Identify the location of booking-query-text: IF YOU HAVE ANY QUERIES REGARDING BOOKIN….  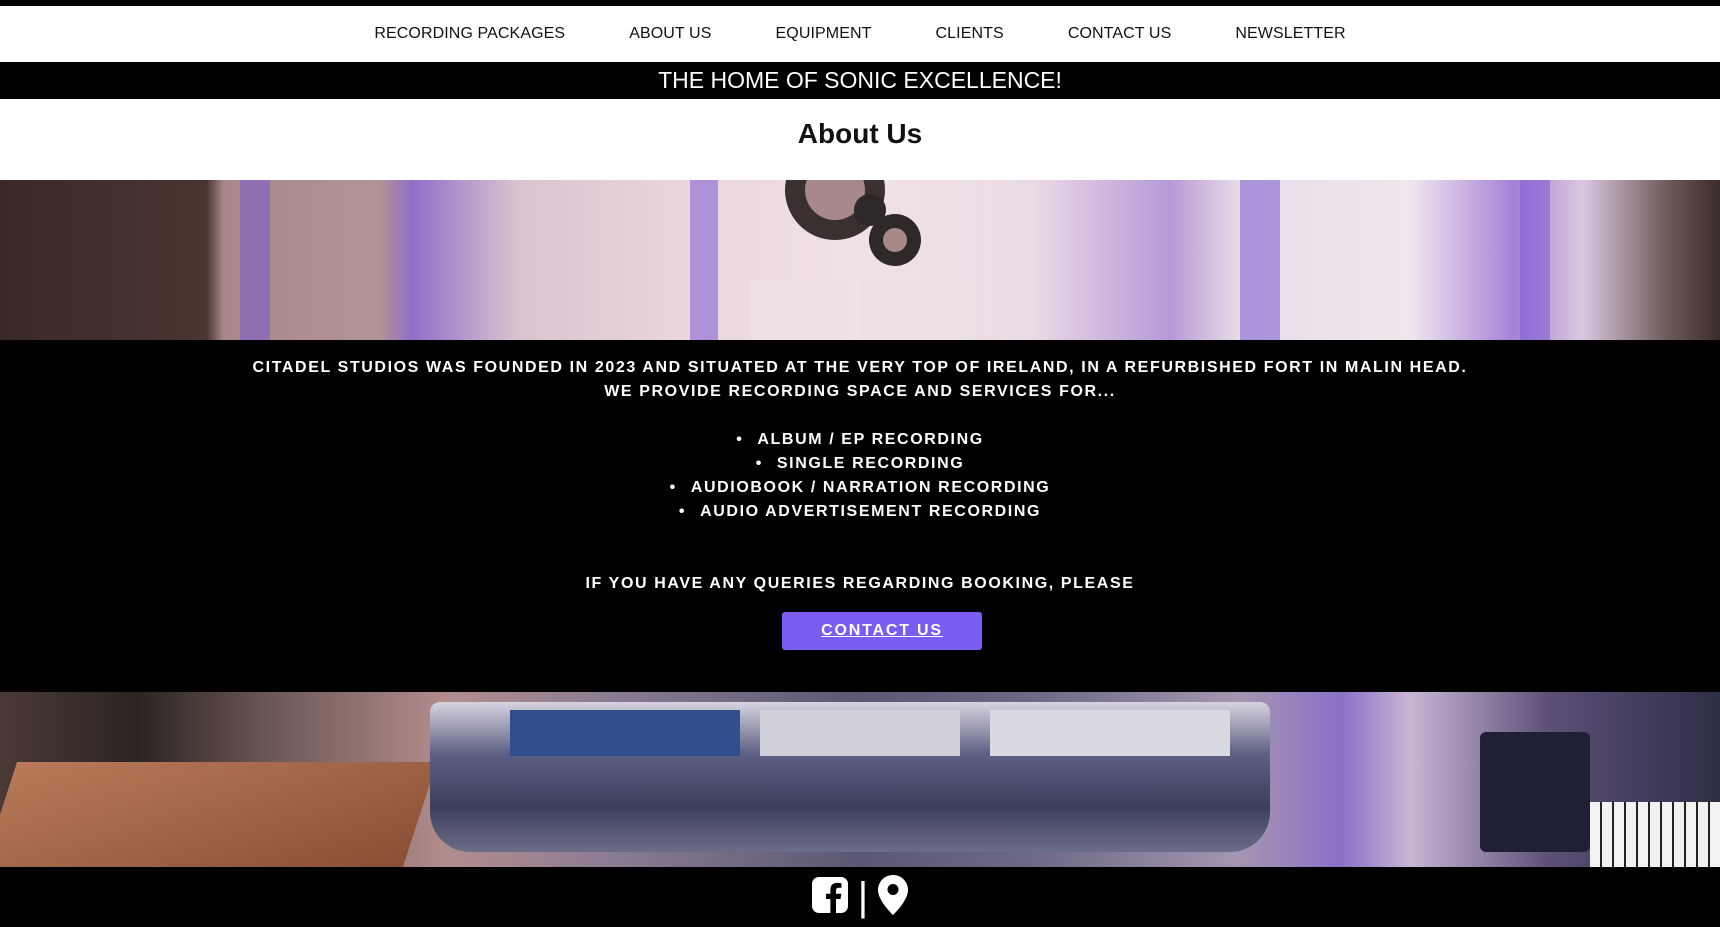
(860, 583).